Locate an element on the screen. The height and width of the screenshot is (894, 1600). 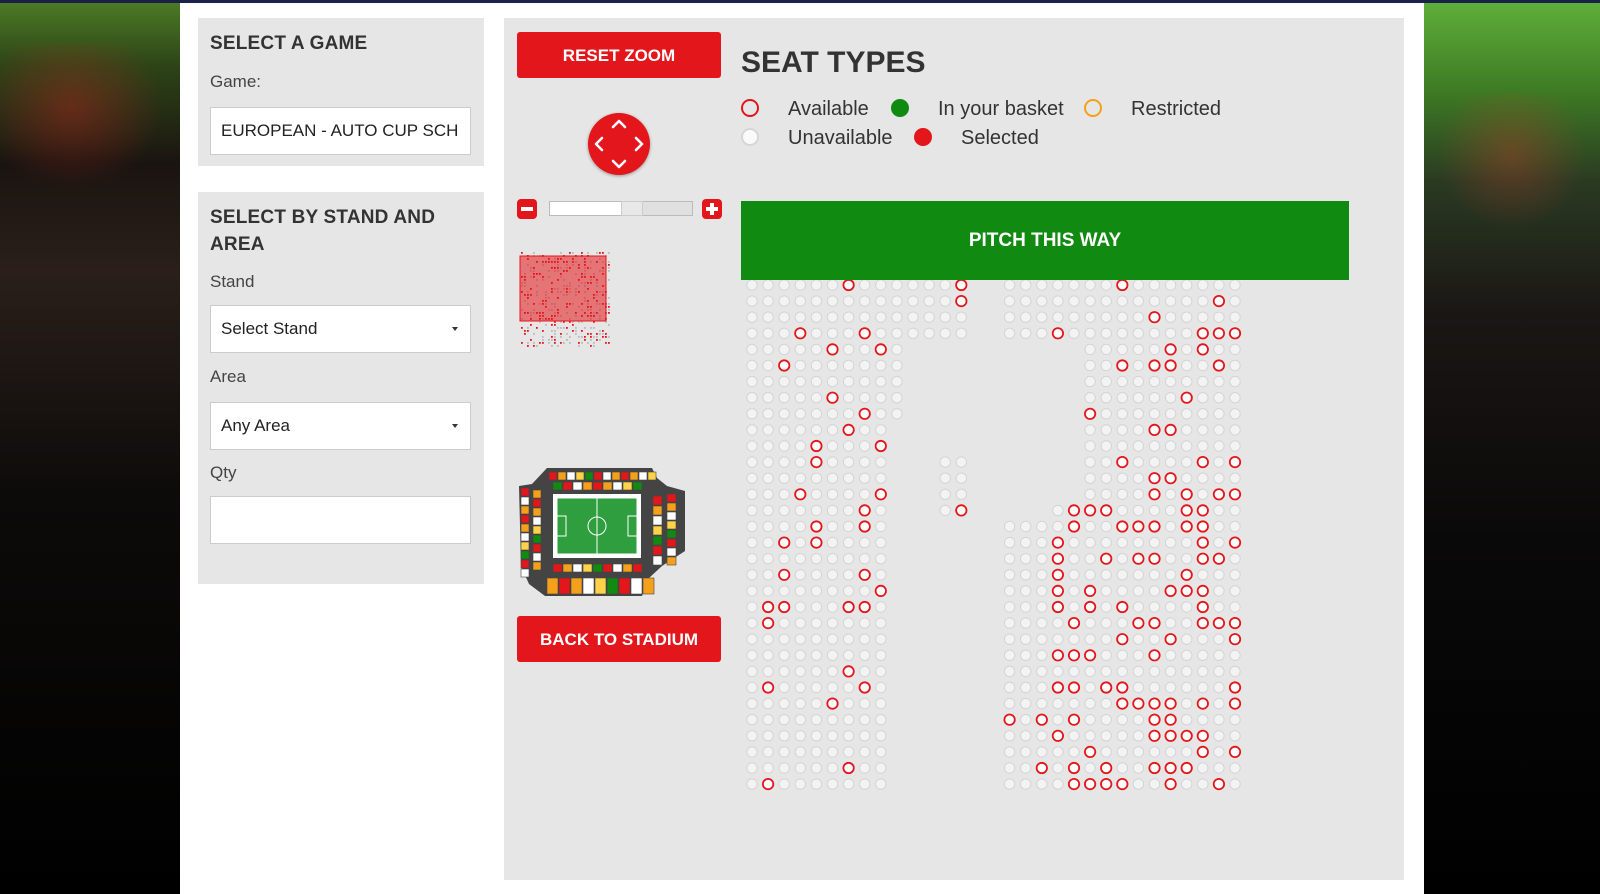
zoom-slider is located at coordinates (621, 208).